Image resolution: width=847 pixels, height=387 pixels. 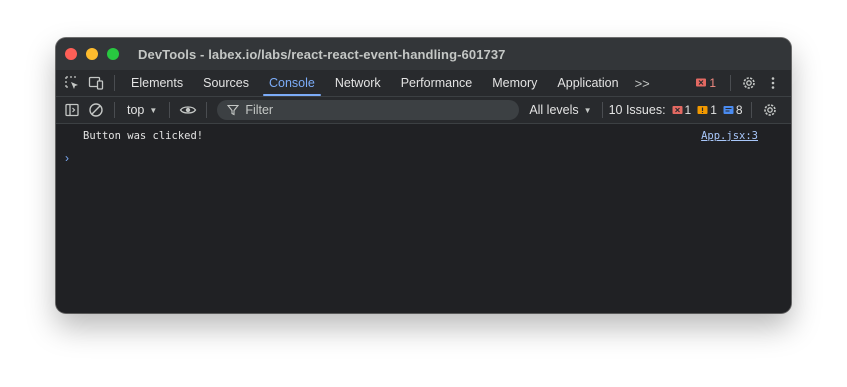 I want to click on issues-label: 10 Issues:, so click(x=637, y=110).